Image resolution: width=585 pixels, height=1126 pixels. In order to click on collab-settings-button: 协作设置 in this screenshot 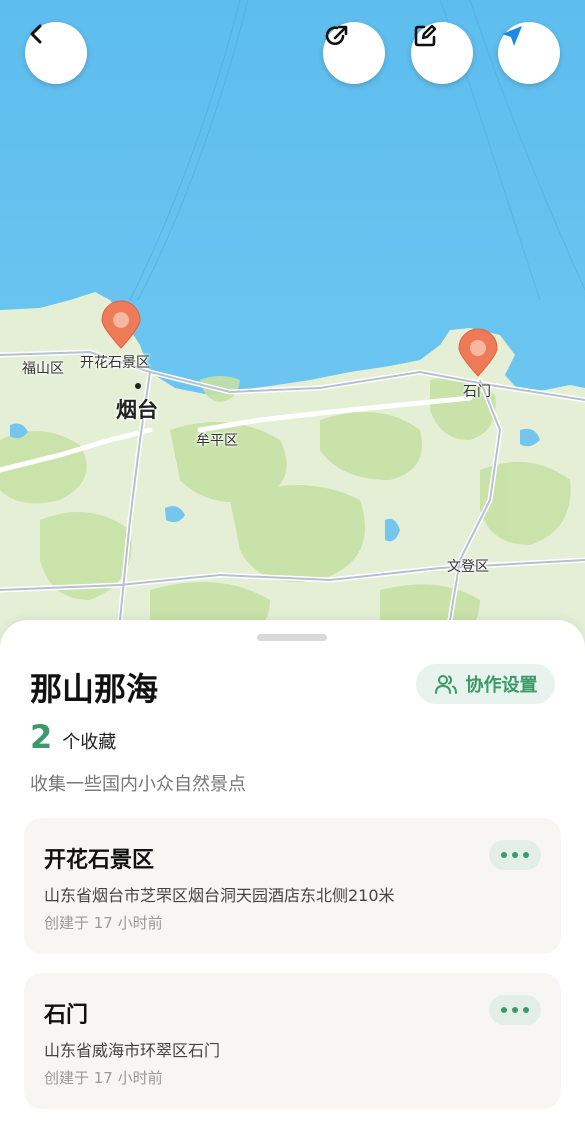, I will do `click(485, 684)`.